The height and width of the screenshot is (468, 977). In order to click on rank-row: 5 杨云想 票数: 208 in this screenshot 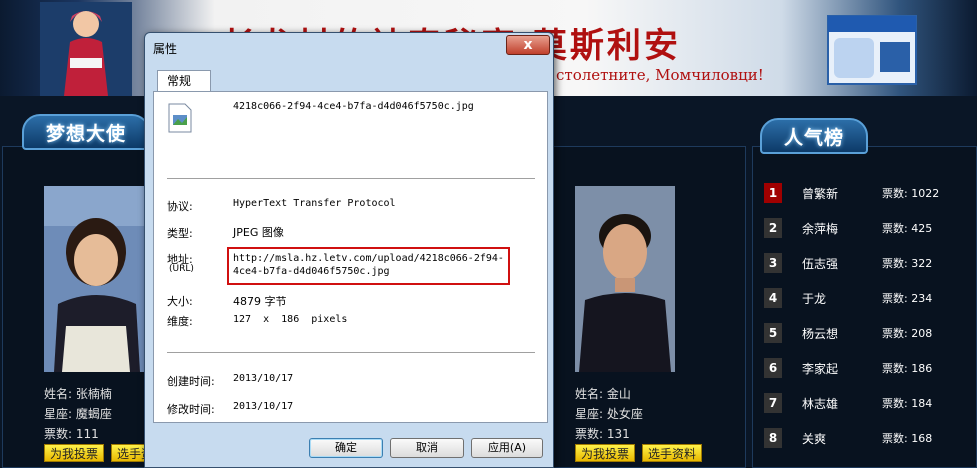, I will do `click(869, 334)`.